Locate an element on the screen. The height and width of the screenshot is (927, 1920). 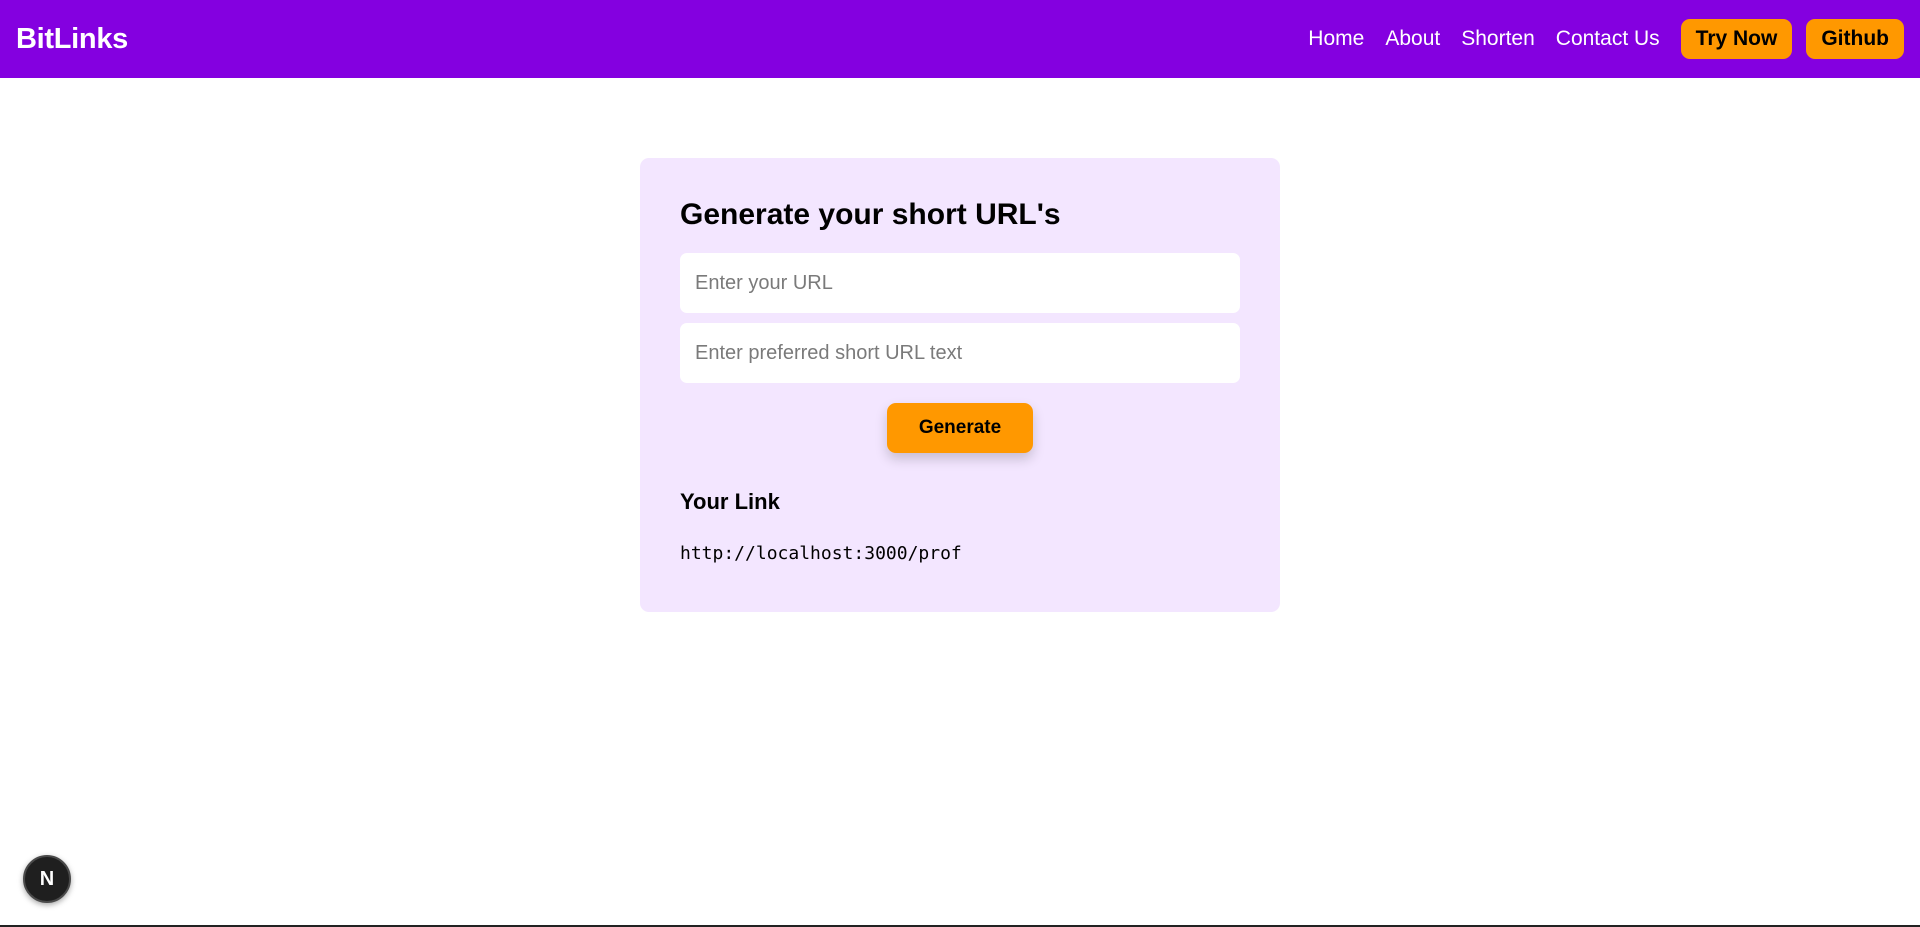
logo: BitLinks is located at coordinates (72, 39).